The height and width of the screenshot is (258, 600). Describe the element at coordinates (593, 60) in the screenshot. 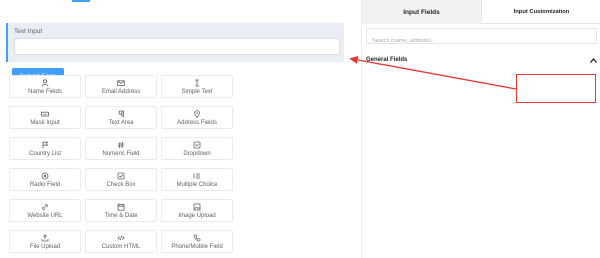

I see `chevron-up-icon` at that location.